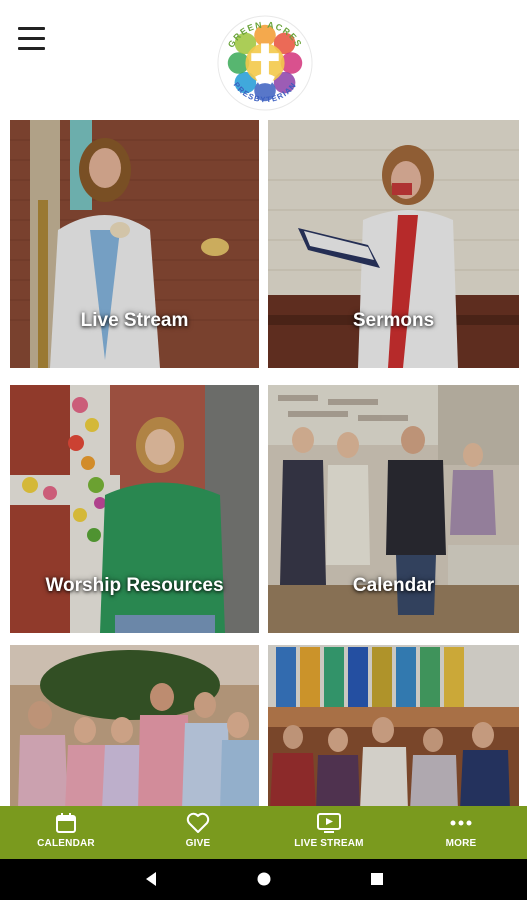  Describe the element at coordinates (134, 585) in the screenshot. I see `tile-label-worship-resources: Worship Resources` at that location.